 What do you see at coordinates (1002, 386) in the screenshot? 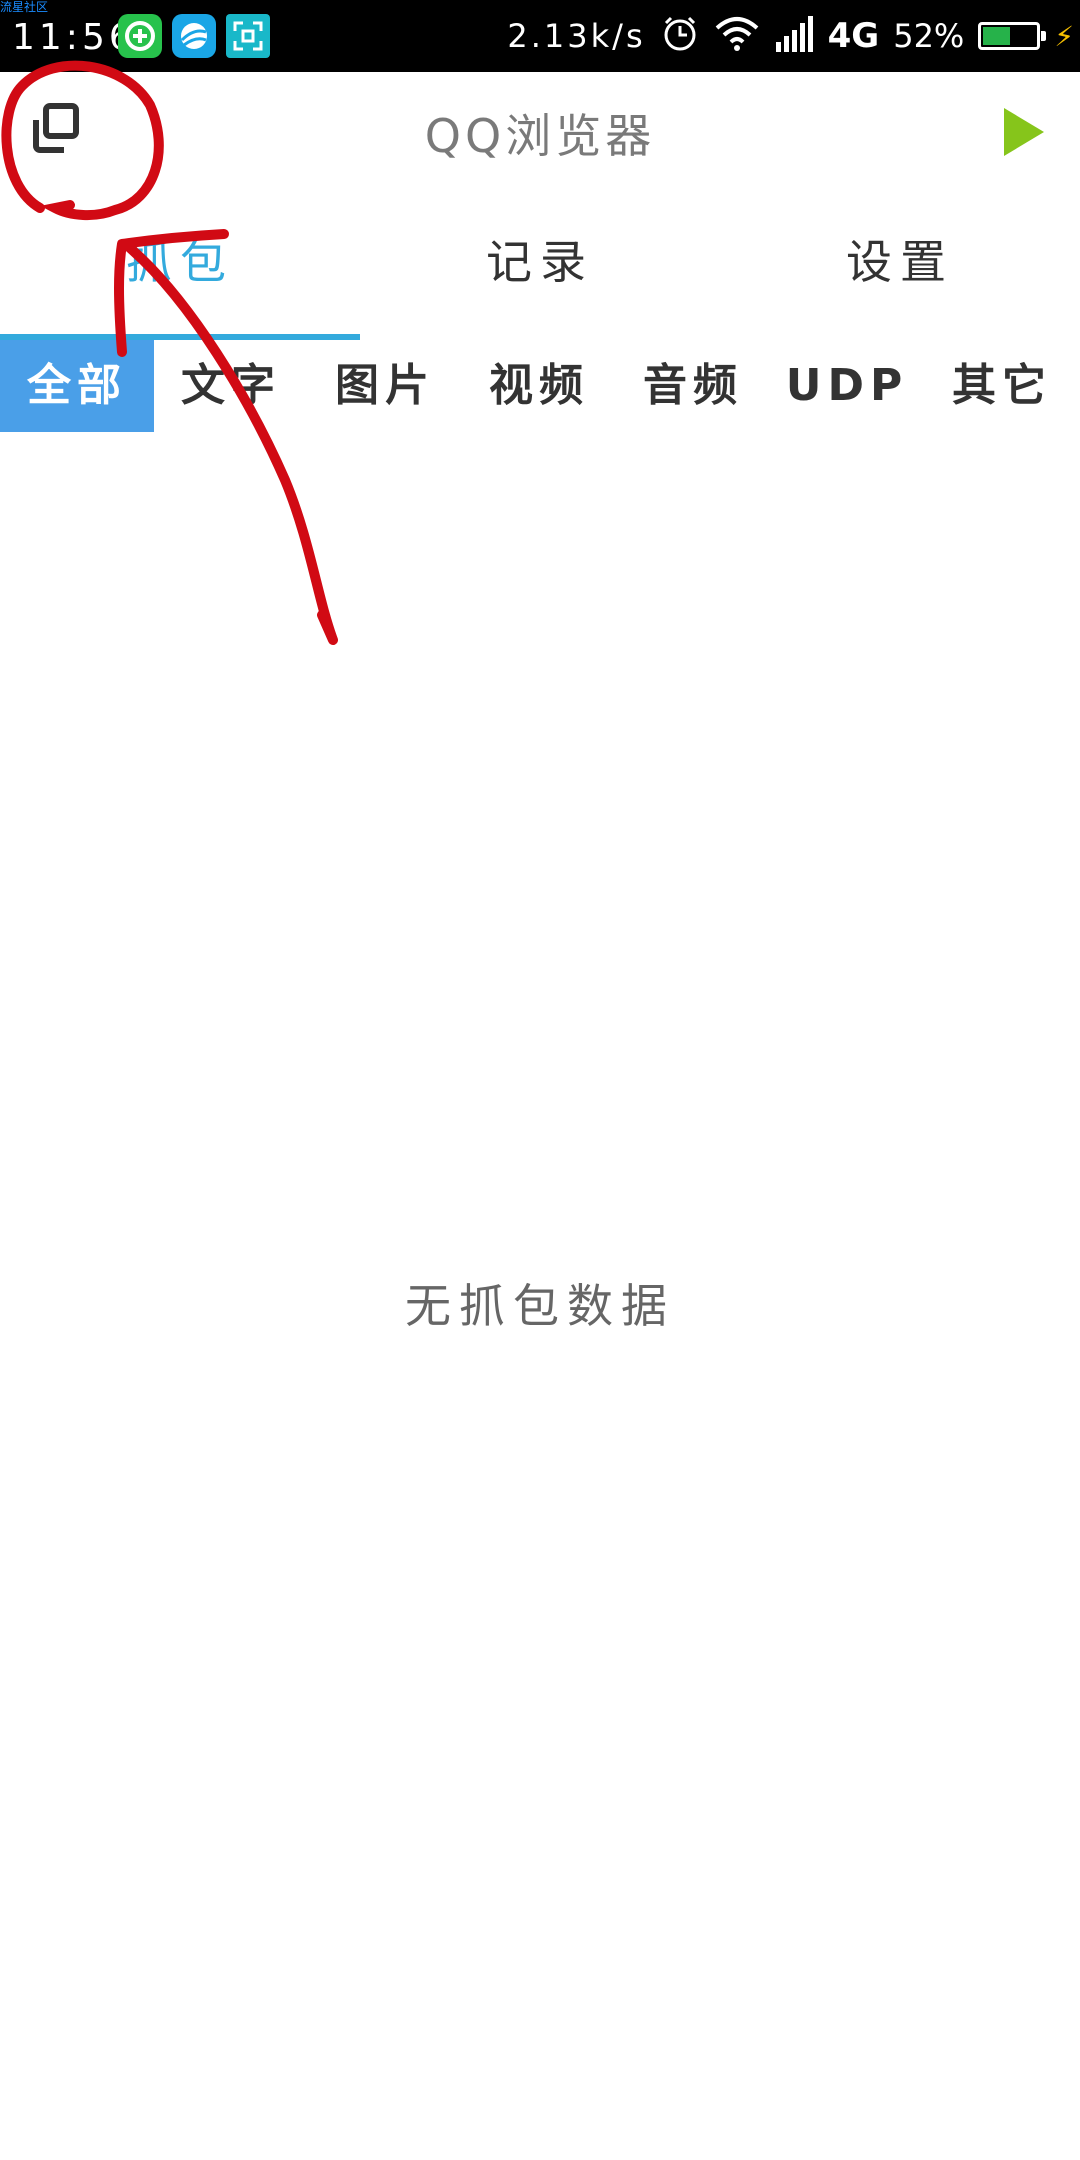
I see `category-other: 其它` at bounding box center [1002, 386].